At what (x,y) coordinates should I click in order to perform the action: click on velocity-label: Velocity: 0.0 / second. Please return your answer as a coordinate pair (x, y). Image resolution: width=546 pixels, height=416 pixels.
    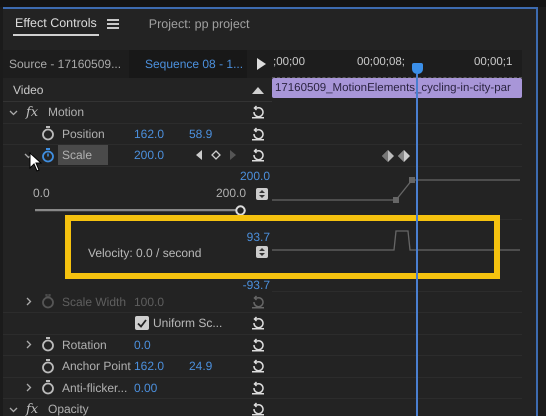
    Looking at the image, I should click on (145, 253).